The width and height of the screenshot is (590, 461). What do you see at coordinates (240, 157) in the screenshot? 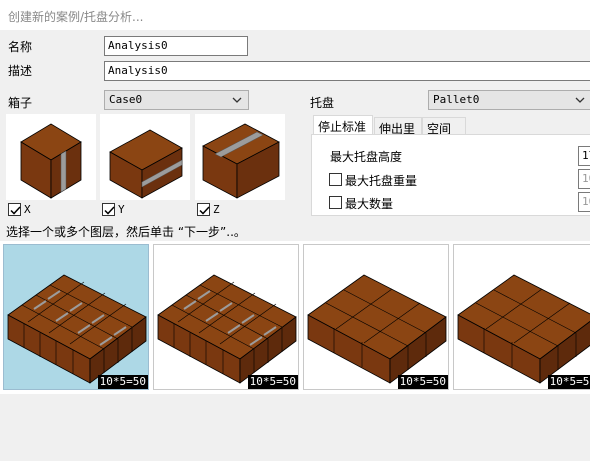
I see `orientation-z-thumbnail` at bounding box center [240, 157].